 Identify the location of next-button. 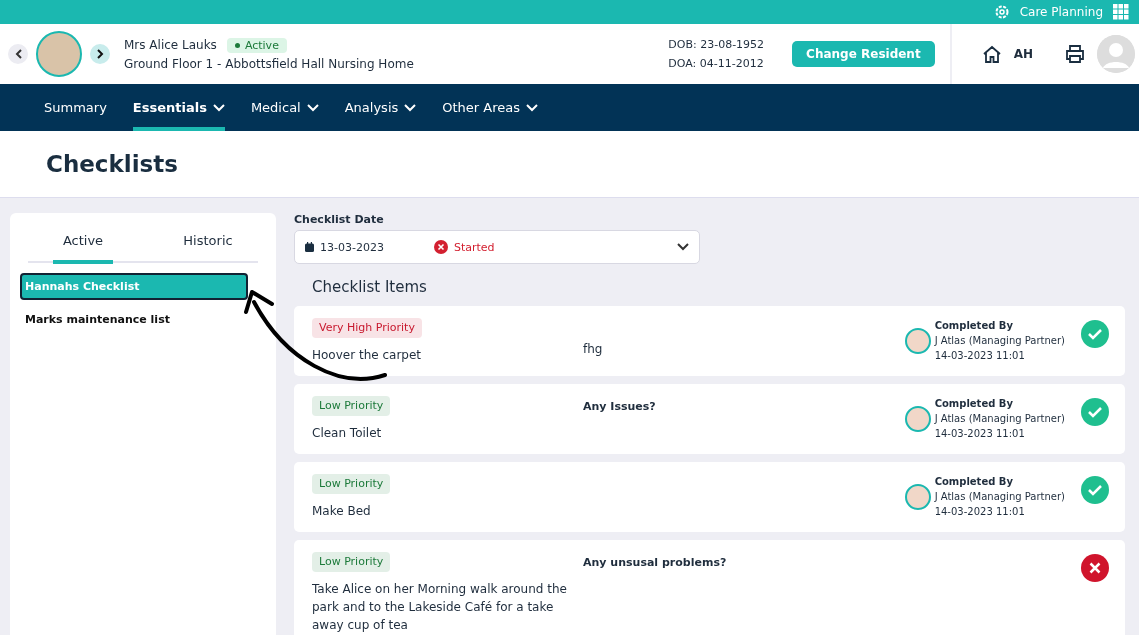
(100, 54).